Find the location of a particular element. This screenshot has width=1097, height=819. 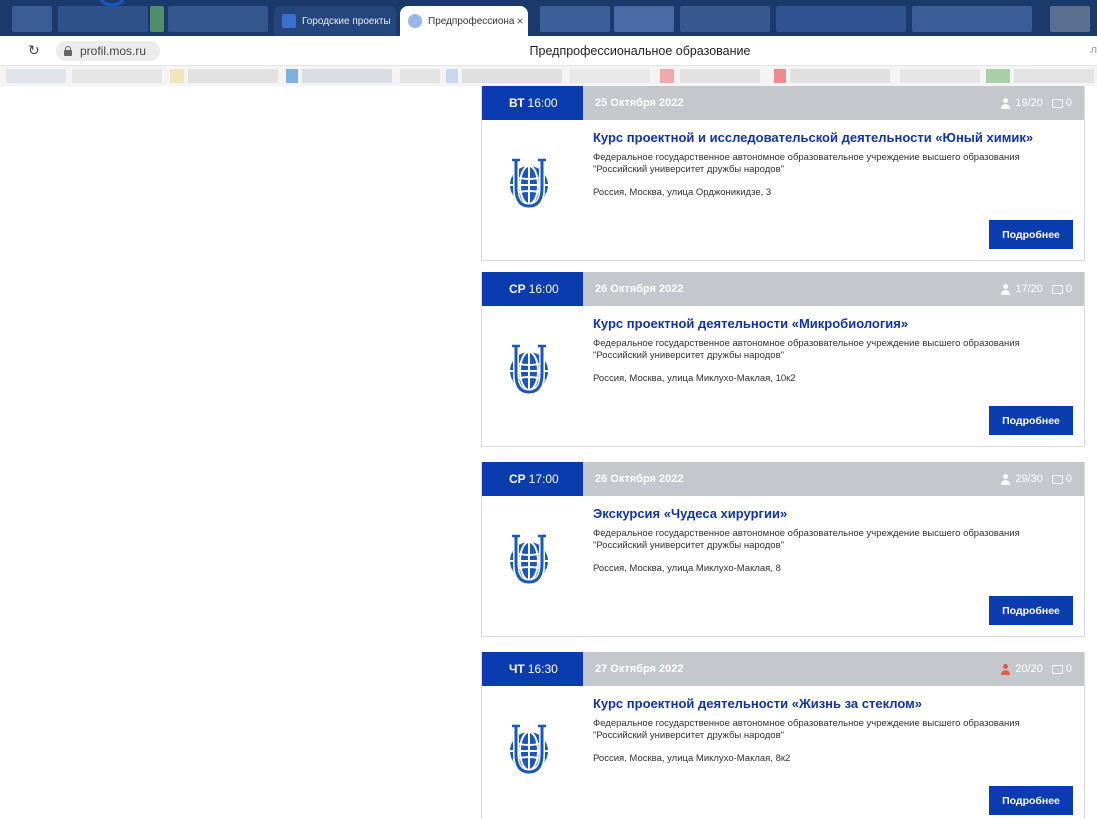

page-title: Предпрофессиональное образование is located at coordinates (640, 51).